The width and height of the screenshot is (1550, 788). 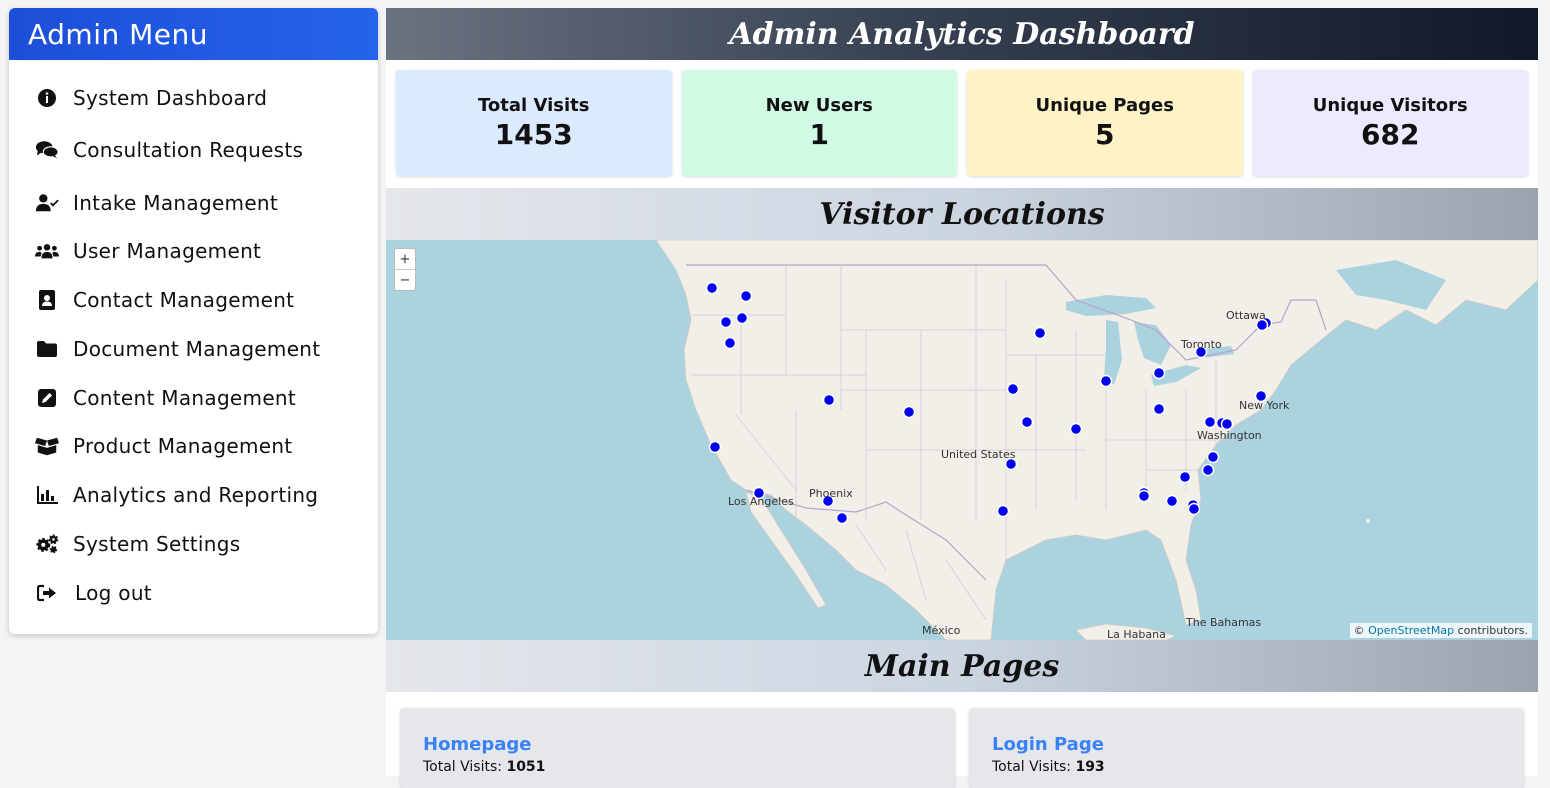 What do you see at coordinates (819, 105) in the screenshot?
I see `stat-label: New Users` at bounding box center [819, 105].